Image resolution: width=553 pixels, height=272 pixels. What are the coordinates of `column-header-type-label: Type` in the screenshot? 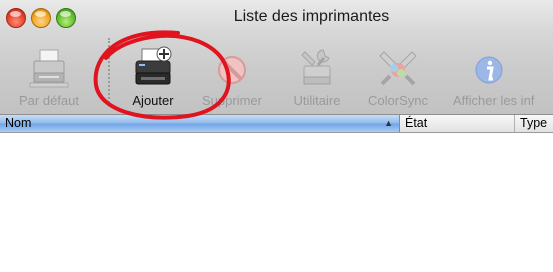 It's located at (534, 123).